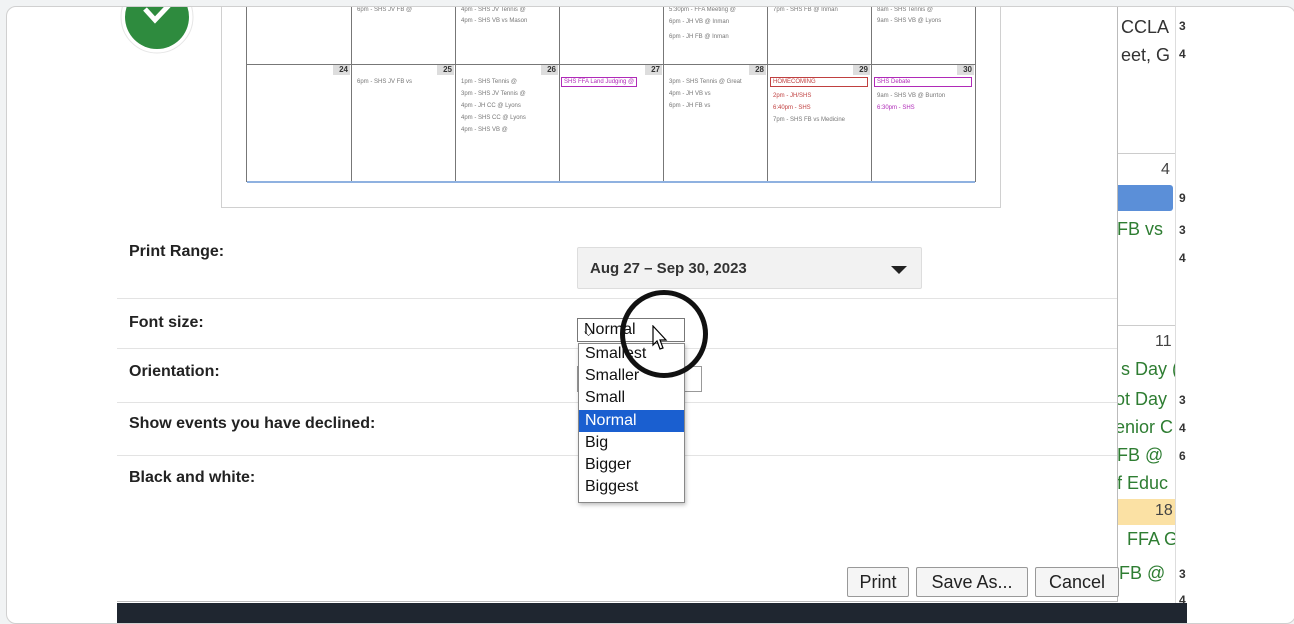 This screenshot has height=624, width=1294. What do you see at coordinates (660, 337) in the screenshot?
I see `mouse-cursor-icon` at bounding box center [660, 337].